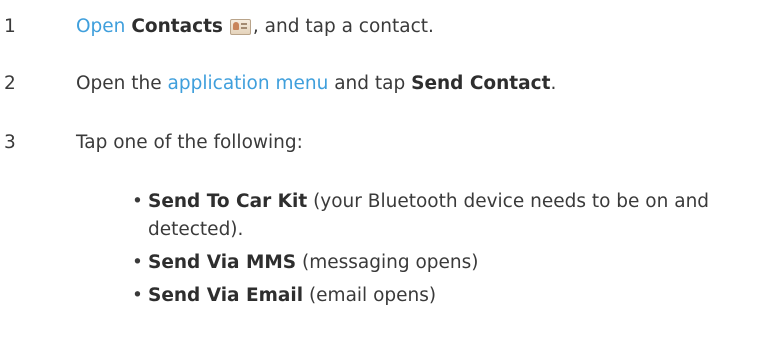 This screenshot has width=766, height=338. I want to click on option-description: (messaging opens), so click(387, 262).